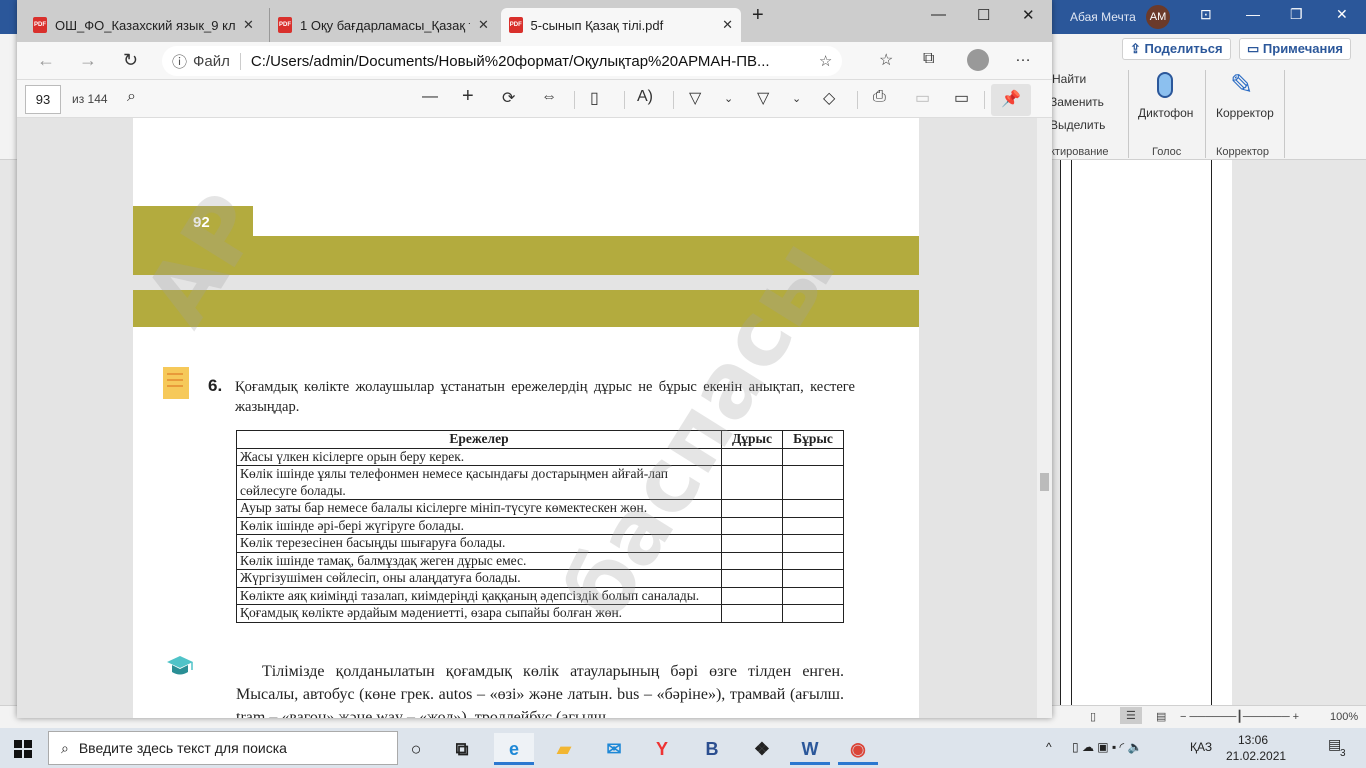 This screenshot has height=768, width=1366. I want to click on file-explorer-icon: ▰, so click(564, 749).